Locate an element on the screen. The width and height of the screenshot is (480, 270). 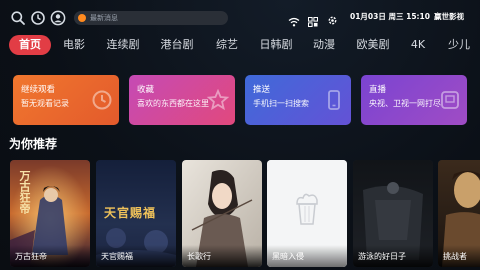
category-nav: 首页 电影 连续剧 港台剧 综艺 日韩剧 动漫 欧美剧 4K 少儿 is located at coordinates (240, 45).